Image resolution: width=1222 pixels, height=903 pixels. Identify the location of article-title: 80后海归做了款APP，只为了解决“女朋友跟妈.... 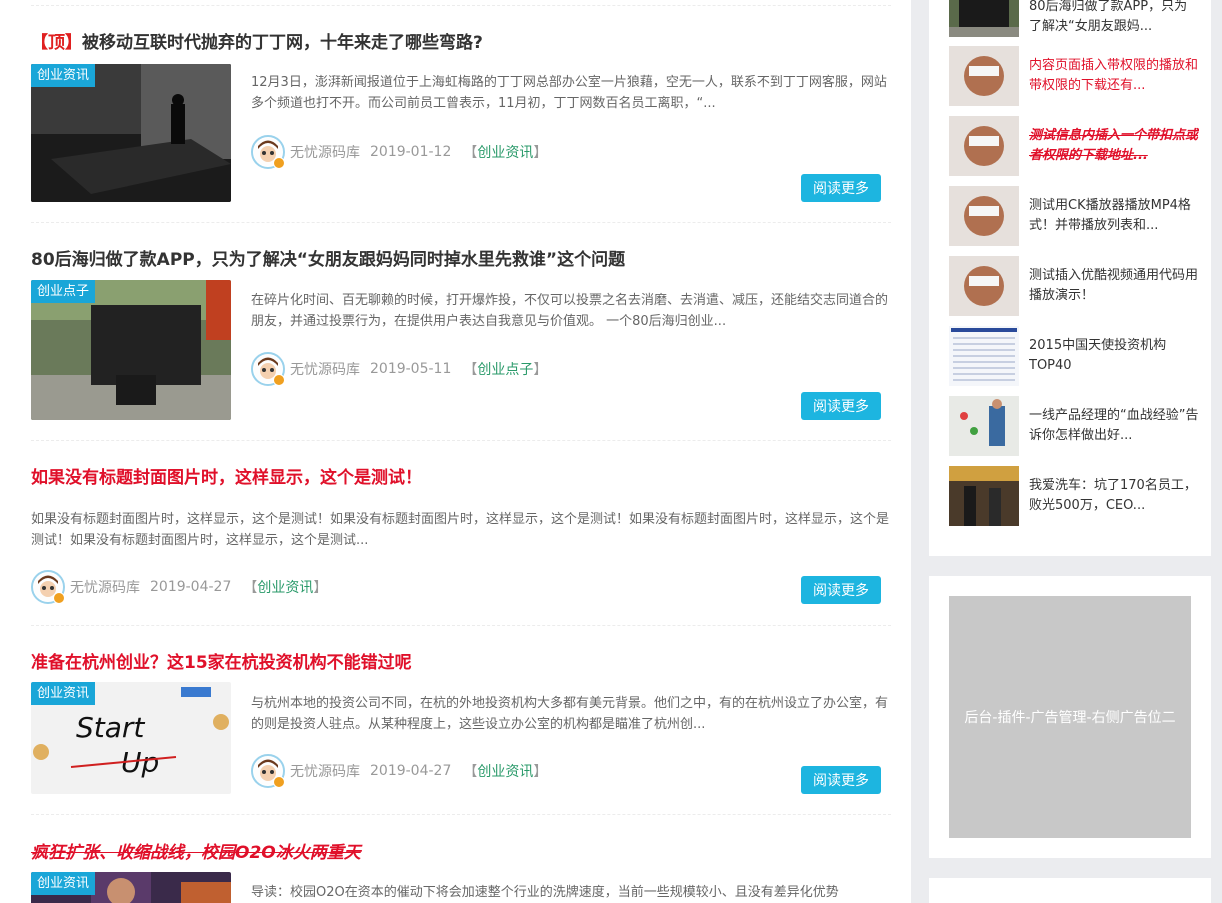
(1108, 17).